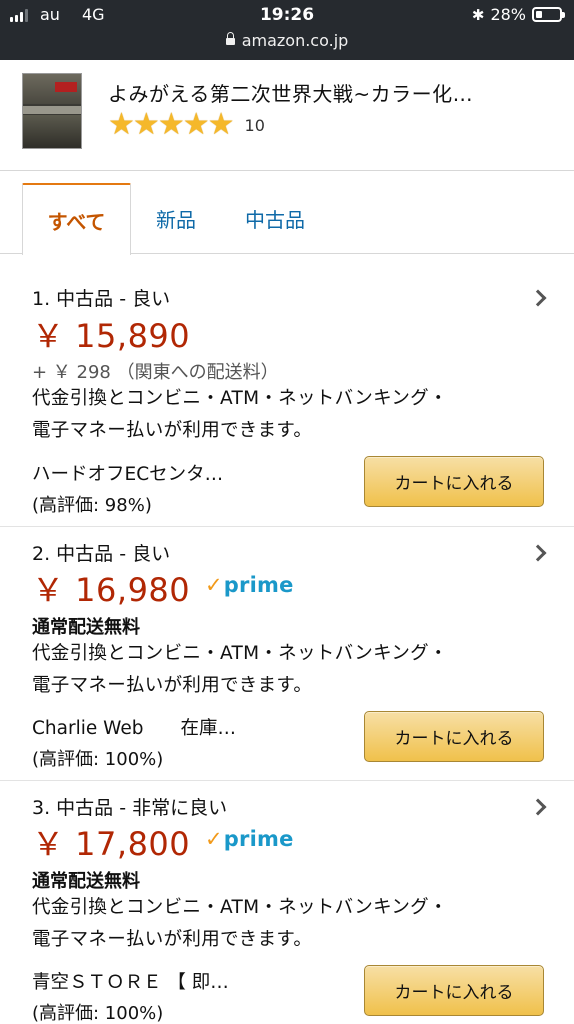 The width and height of the screenshot is (574, 1024). Describe the element at coordinates (111, 590) in the screenshot. I see `offer-price: ￥ 16,980` at that location.